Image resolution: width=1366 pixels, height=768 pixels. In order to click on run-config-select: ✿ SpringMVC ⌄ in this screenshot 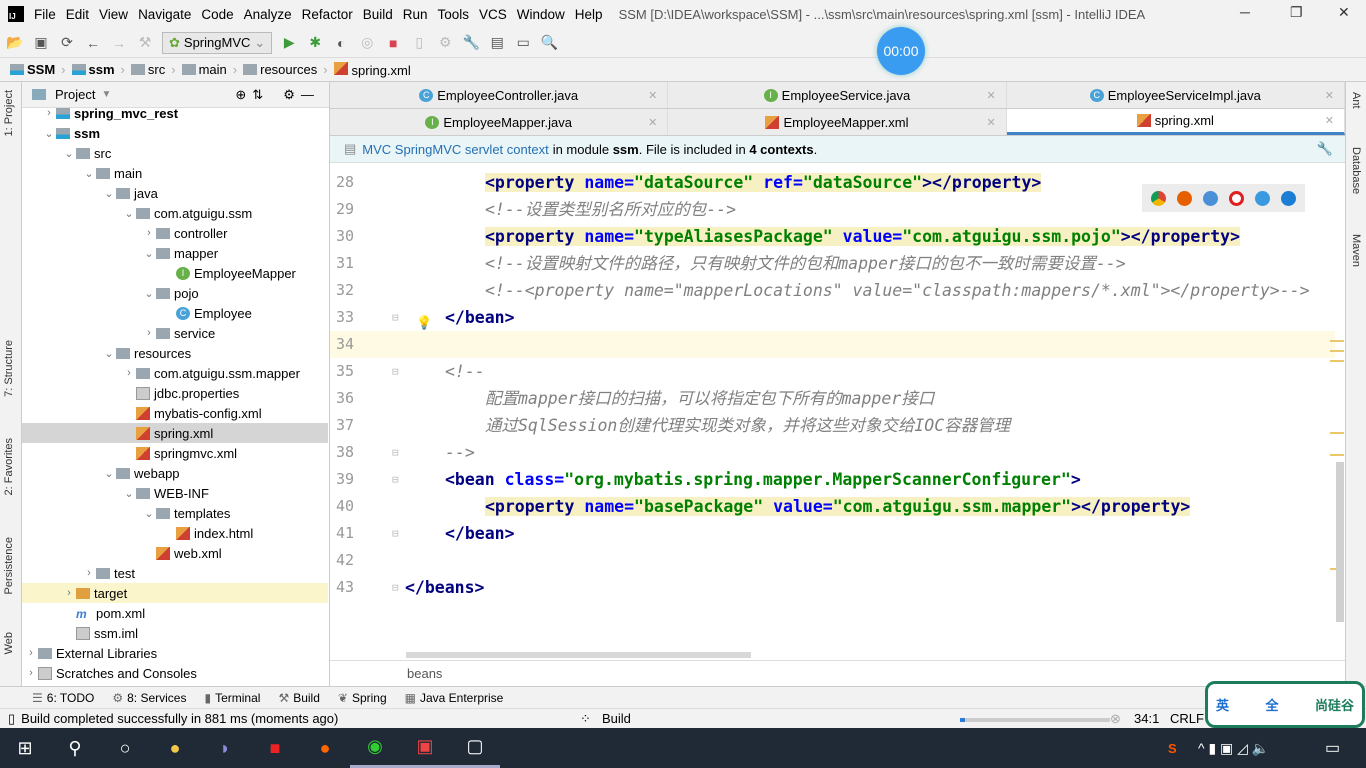, I will do `click(217, 42)`.